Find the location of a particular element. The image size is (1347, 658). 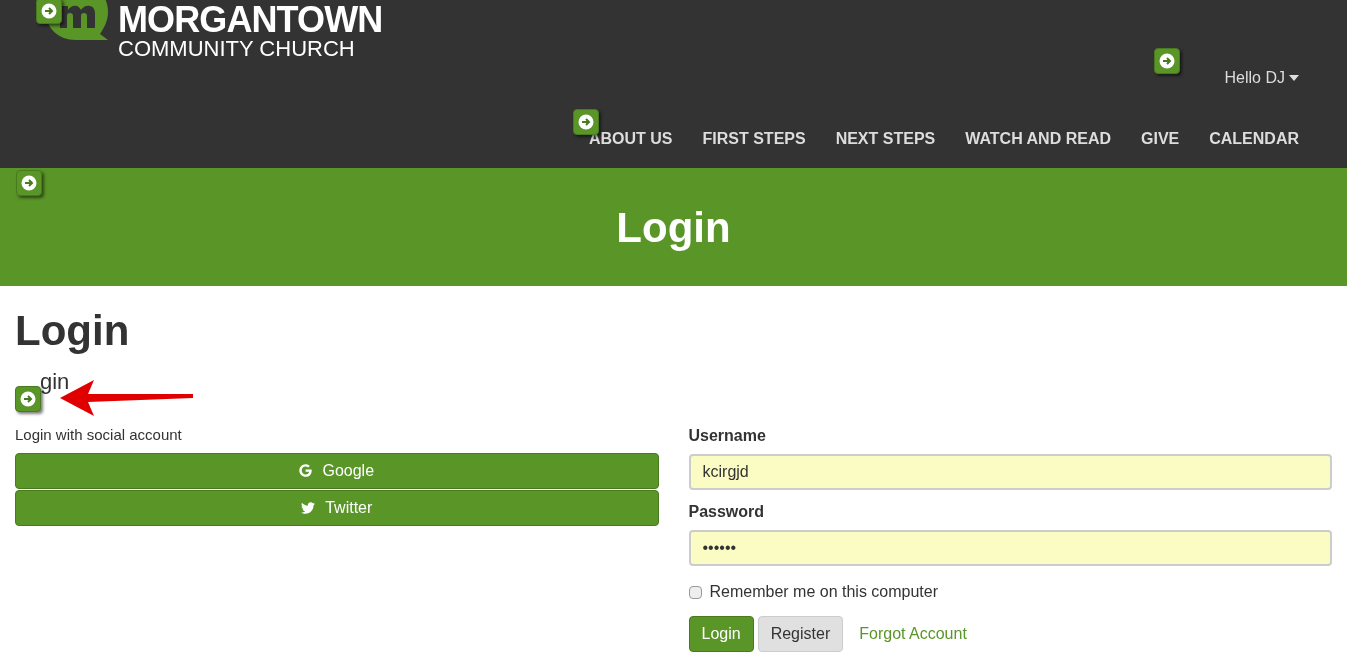

banner-title: Login is located at coordinates (673, 227).